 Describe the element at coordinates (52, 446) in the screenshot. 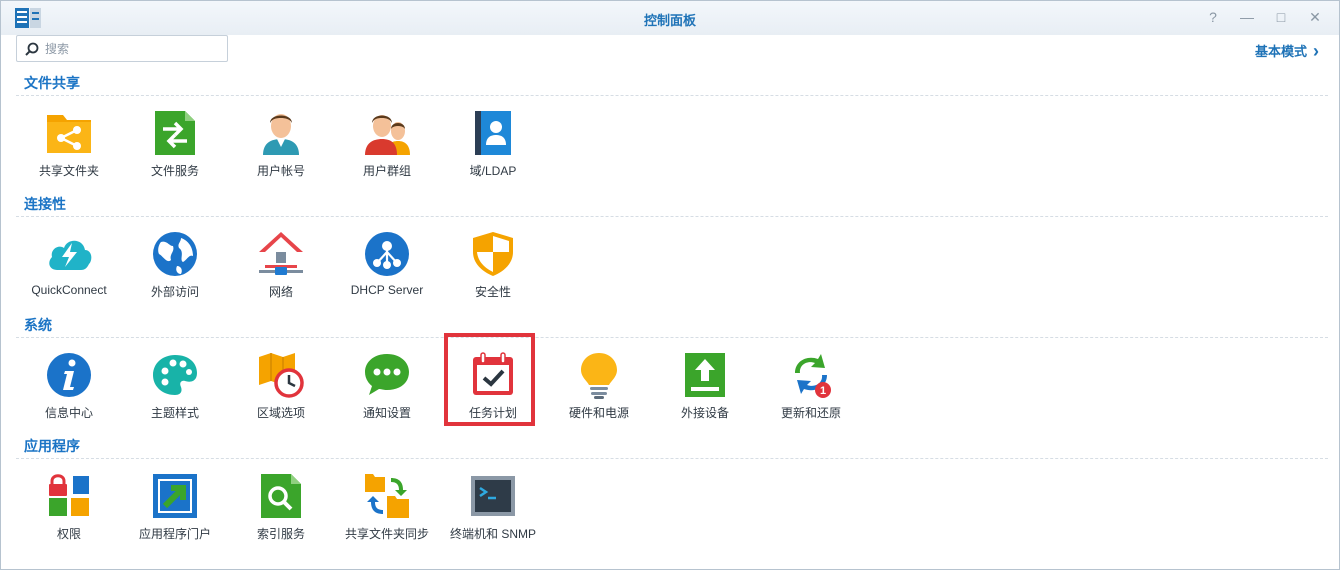

I see `section-title-applications: 应用程序` at that location.